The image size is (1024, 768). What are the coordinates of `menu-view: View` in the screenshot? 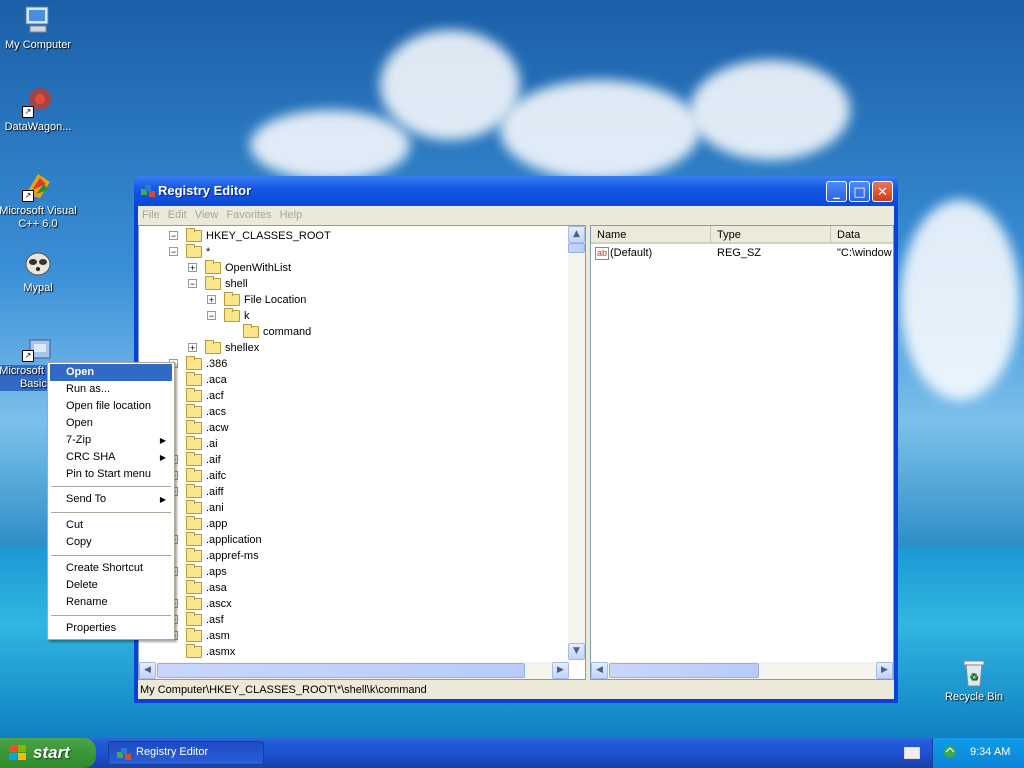 It's located at (207, 213).